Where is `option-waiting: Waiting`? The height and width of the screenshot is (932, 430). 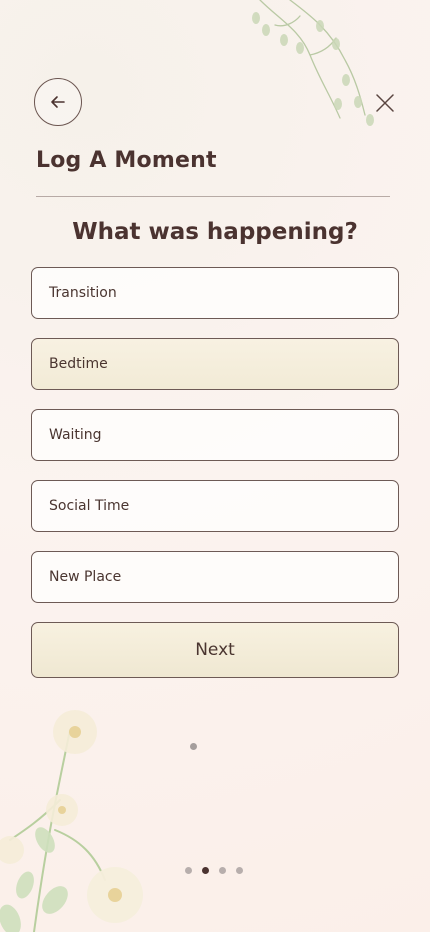
option-waiting: Waiting is located at coordinates (215, 435).